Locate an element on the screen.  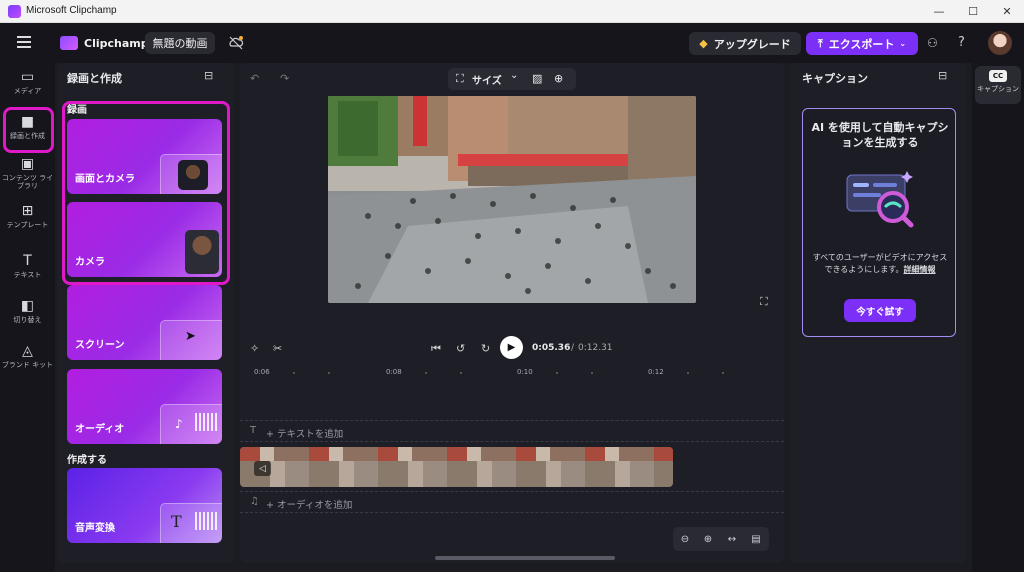
speaker-icon: ◁ is located at coordinates (262, 468).